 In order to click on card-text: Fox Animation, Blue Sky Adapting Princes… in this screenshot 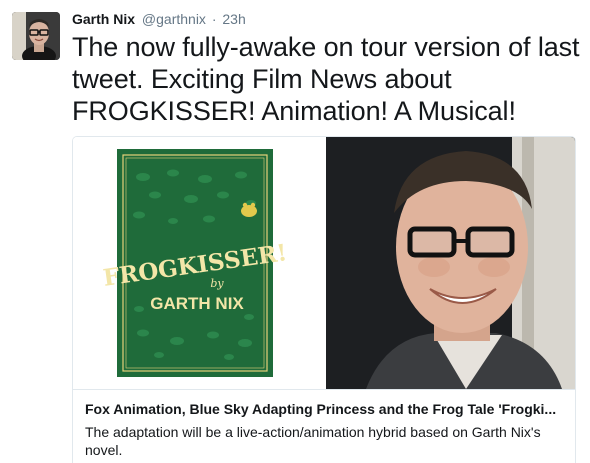, I will do `click(324, 424)`.